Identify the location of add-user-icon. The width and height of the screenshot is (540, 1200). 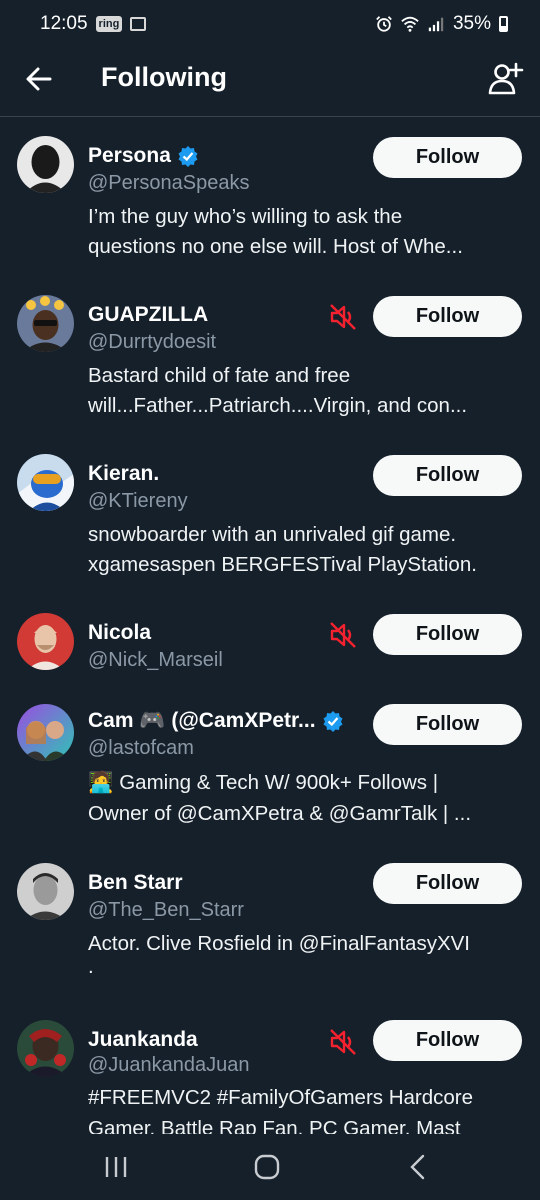
(505, 79).